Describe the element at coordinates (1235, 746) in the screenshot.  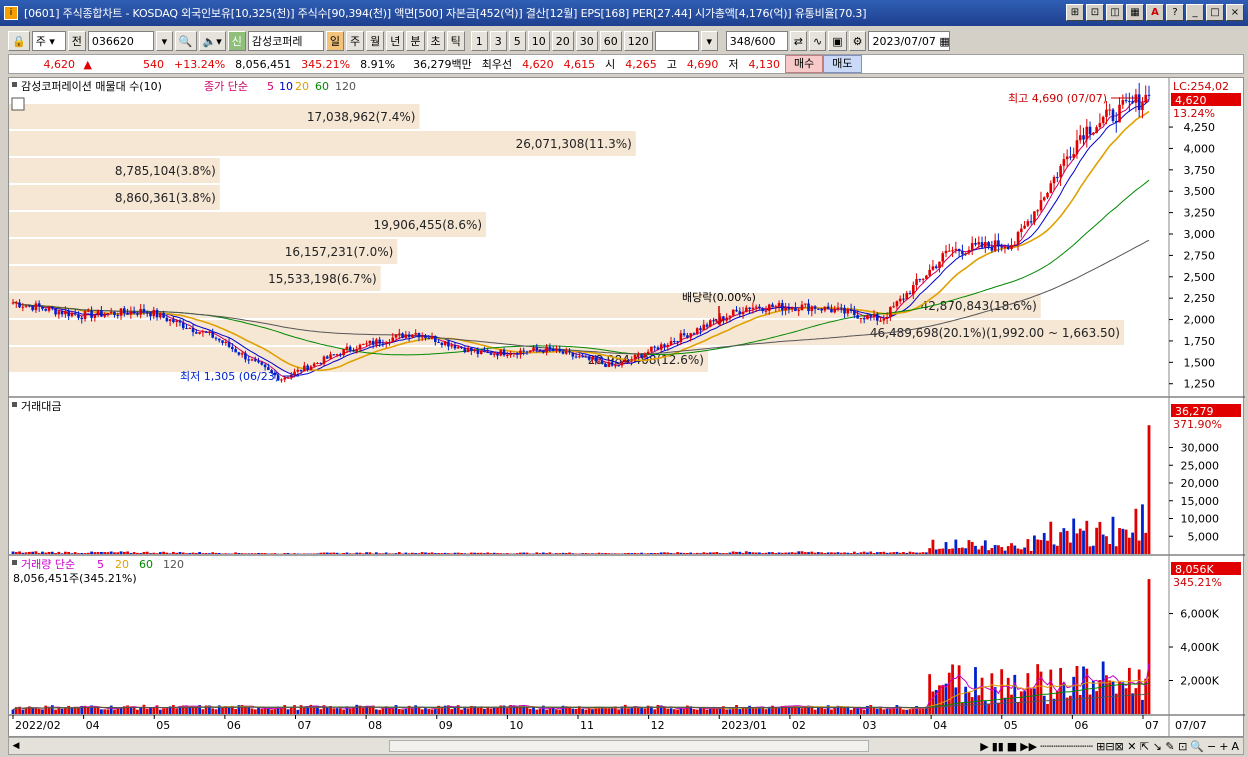
I see `font-size-icon: A` at that location.